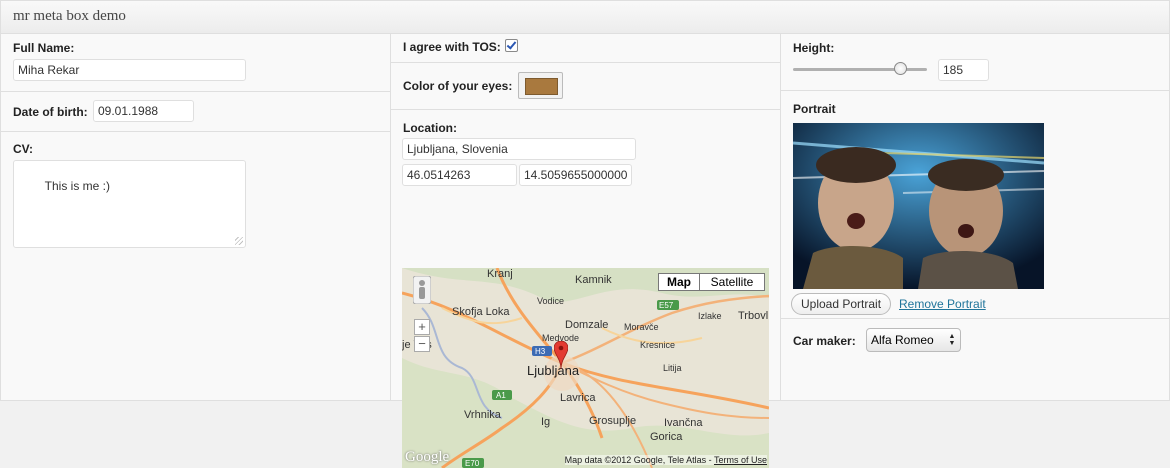  What do you see at coordinates (963, 70) in the screenshot?
I see `height-input: 185` at bounding box center [963, 70].